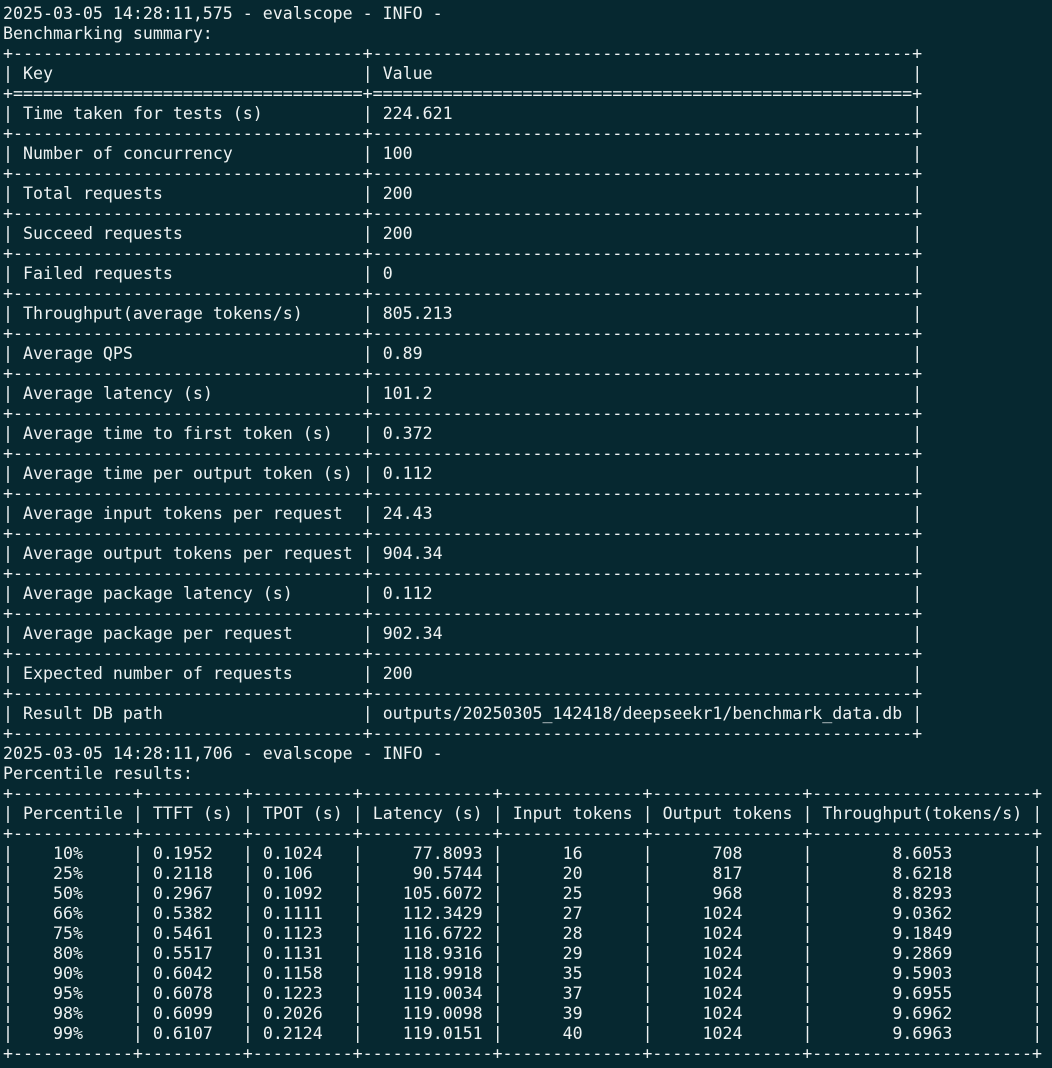 The width and height of the screenshot is (1052, 1068). What do you see at coordinates (572, 893) in the screenshot?
I see `percentiles-cell: 25` at bounding box center [572, 893].